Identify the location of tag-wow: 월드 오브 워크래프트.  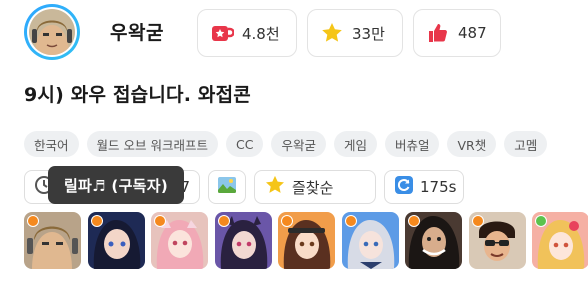
(152, 144).